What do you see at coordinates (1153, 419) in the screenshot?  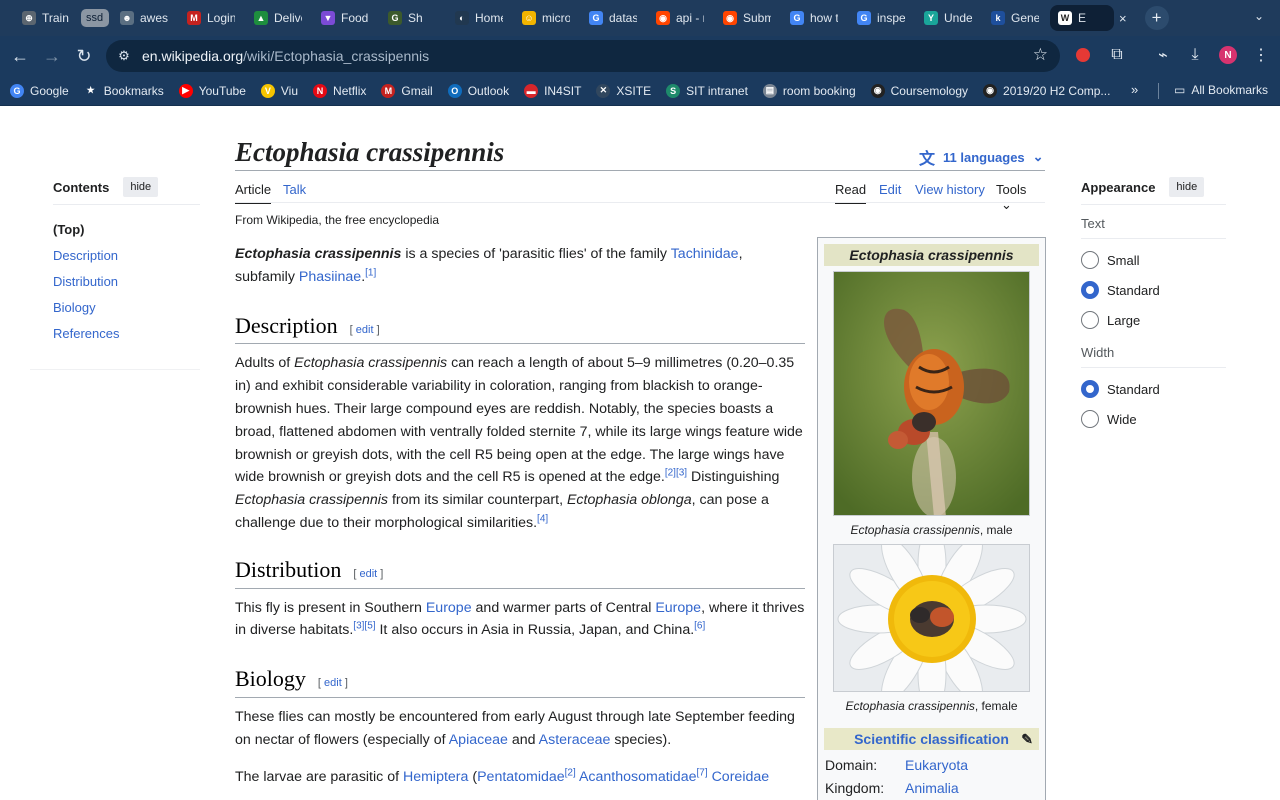 I see `width-wide-radio: Wide` at bounding box center [1153, 419].